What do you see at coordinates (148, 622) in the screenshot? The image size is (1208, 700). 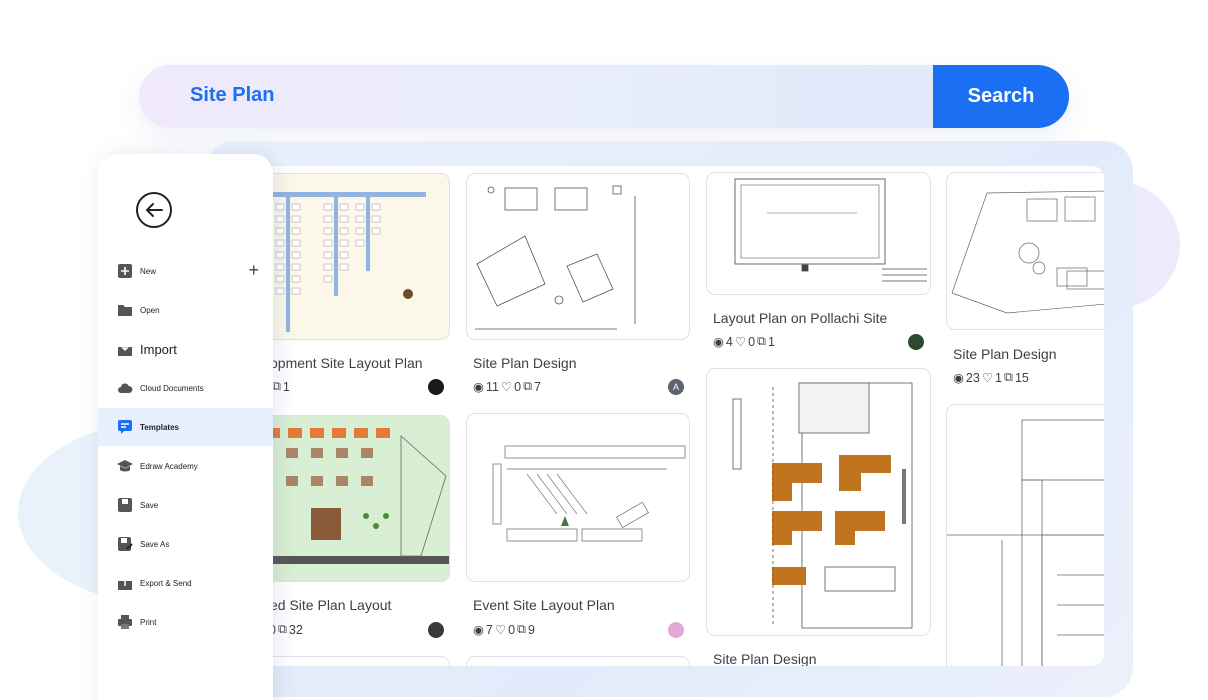 I see `sidebar-item-label: Print` at bounding box center [148, 622].